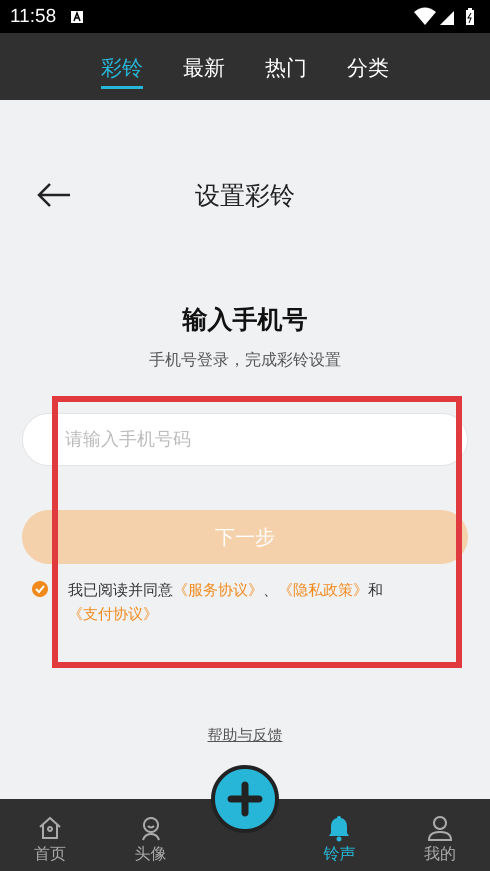 Image resolution: width=490 pixels, height=871 pixels. What do you see at coordinates (50, 839) in the screenshot?
I see `bottom-nav-item: 首页` at bounding box center [50, 839].